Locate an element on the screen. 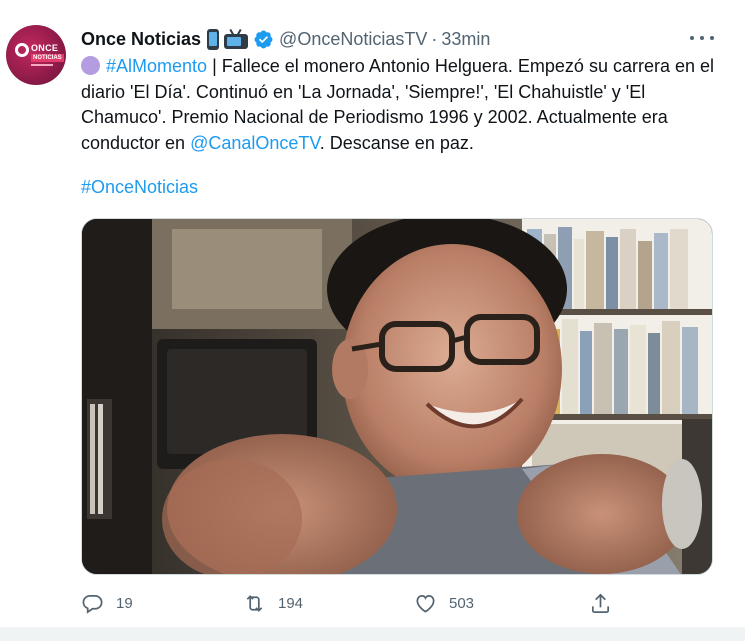 The width and height of the screenshot is (745, 641). mobile-phone-emoji-icon is located at coordinates (213, 39).